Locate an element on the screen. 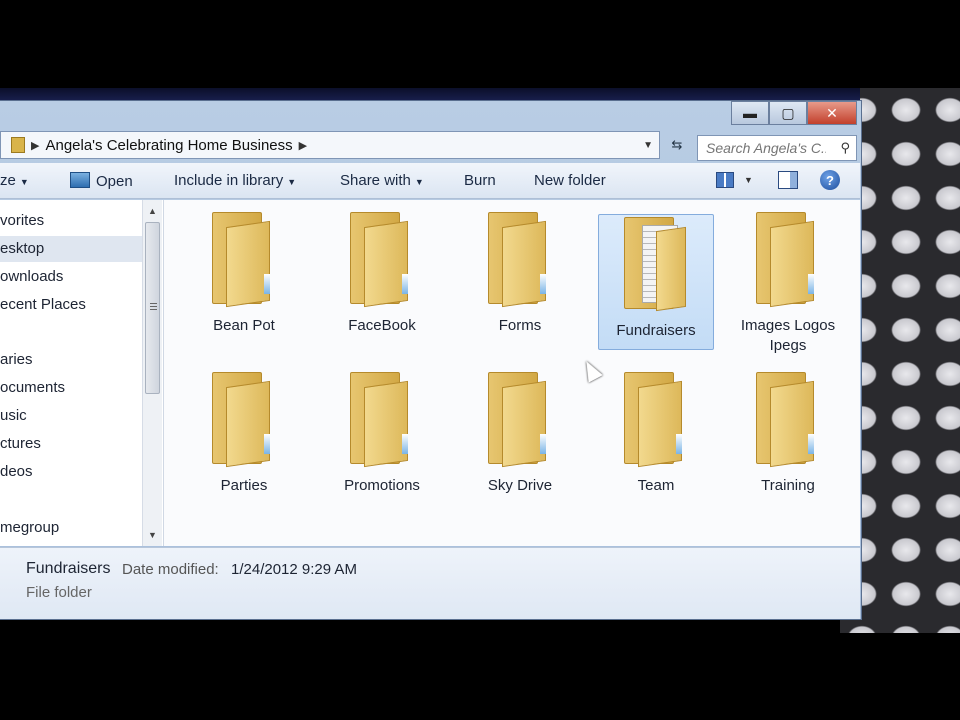 This screenshot has height=720, width=960. open-folder-icon is located at coordinates (656, 265).